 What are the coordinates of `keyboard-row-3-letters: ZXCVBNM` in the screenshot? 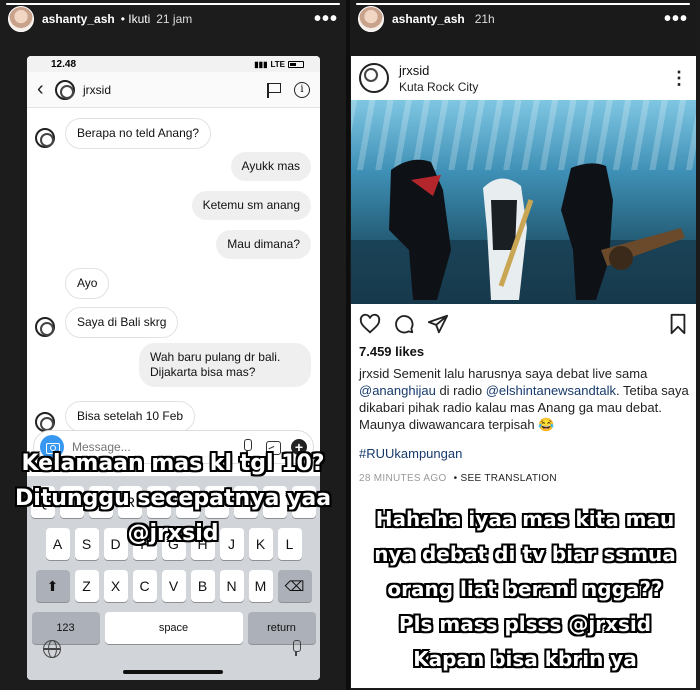 It's located at (173, 586).